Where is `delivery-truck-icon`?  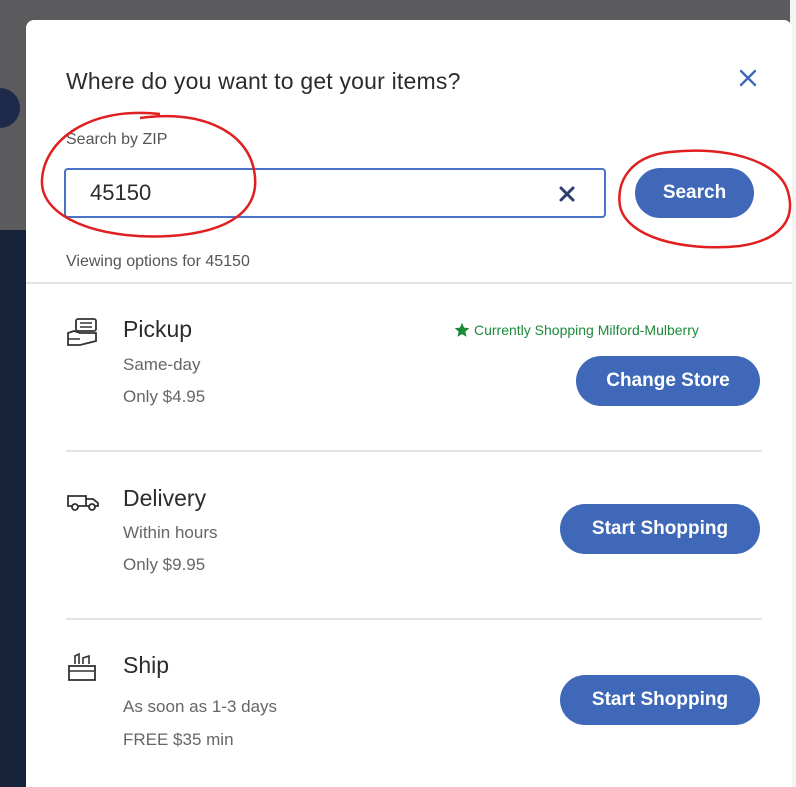 delivery-truck-icon is located at coordinates (83, 503).